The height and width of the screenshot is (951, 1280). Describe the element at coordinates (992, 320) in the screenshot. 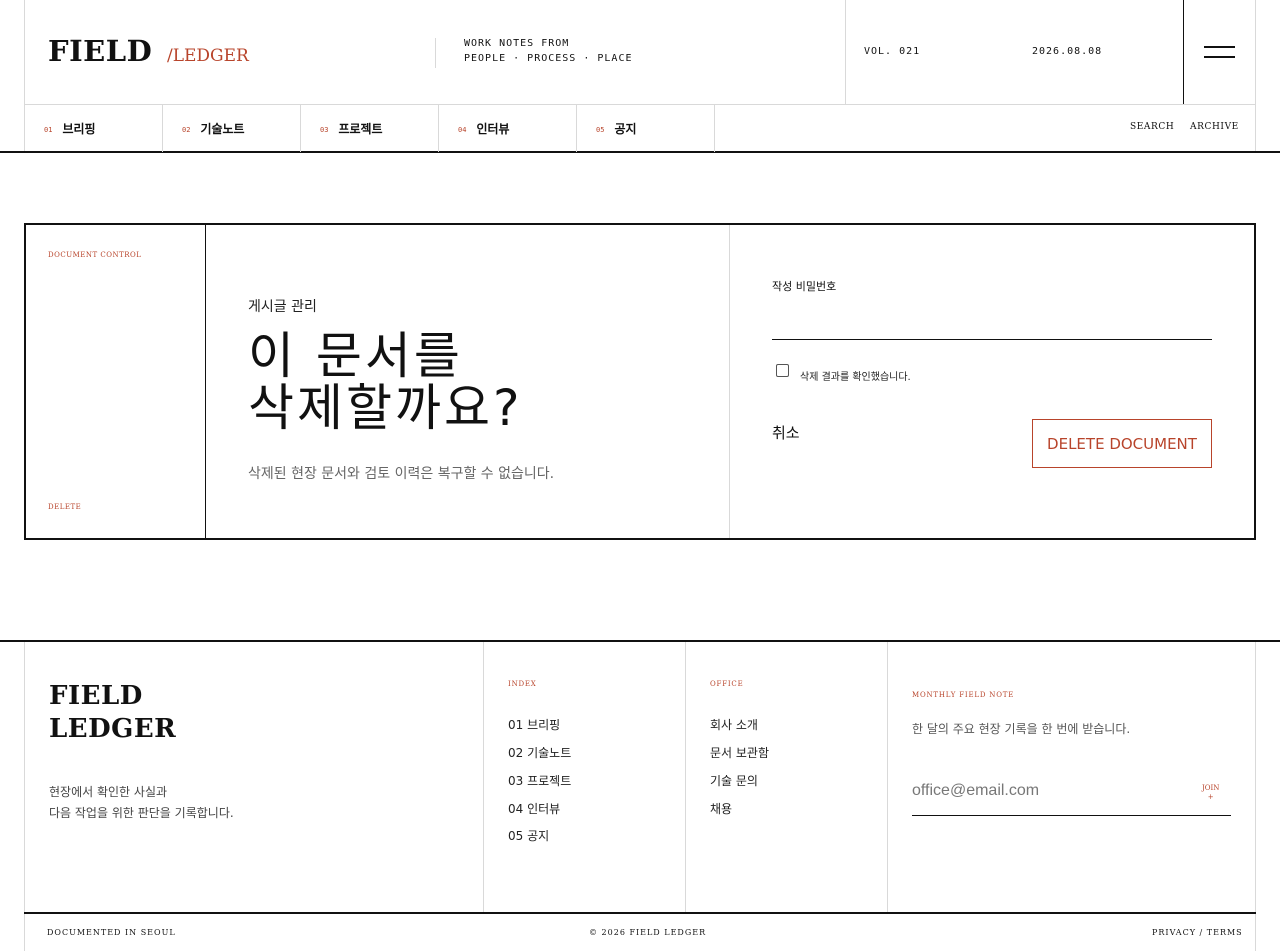

I see `password-input` at that location.